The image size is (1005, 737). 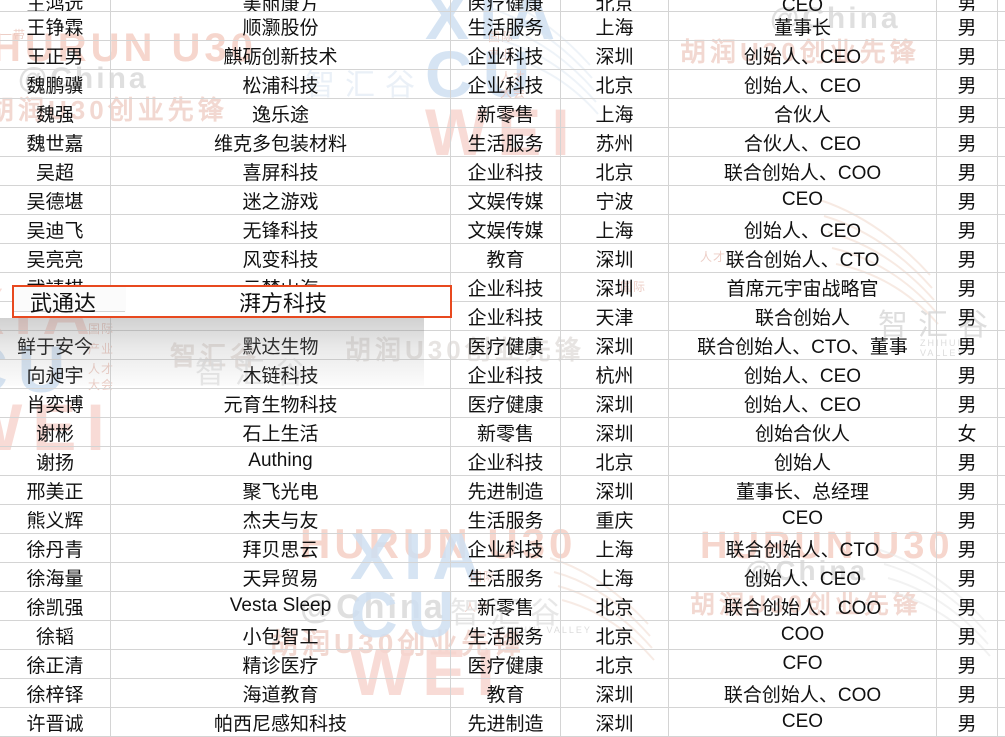 What do you see at coordinates (55, 26) in the screenshot?
I see `table-cell-name: 王铮霖` at bounding box center [55, 26].